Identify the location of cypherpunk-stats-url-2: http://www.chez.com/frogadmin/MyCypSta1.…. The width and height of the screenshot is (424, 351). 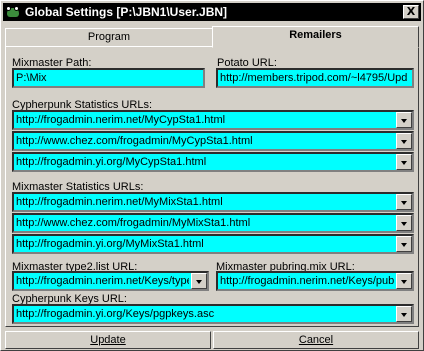
(213, 141).